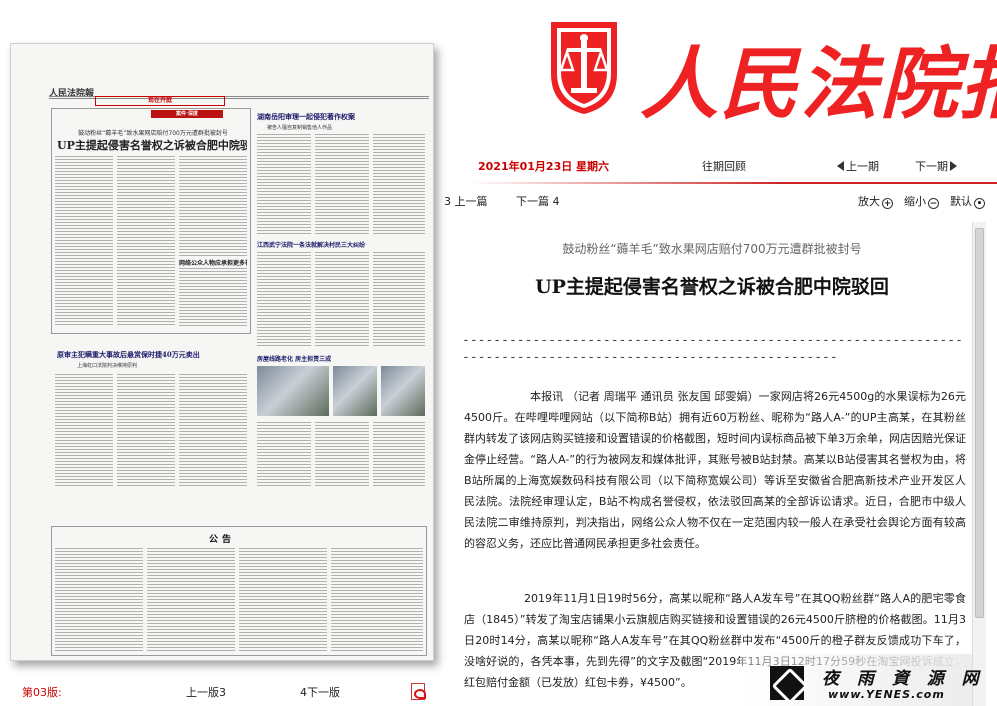 This screenshot has height=706, width=997. I want to click on watermark-url: www.YENES.com, so click(886, 694).